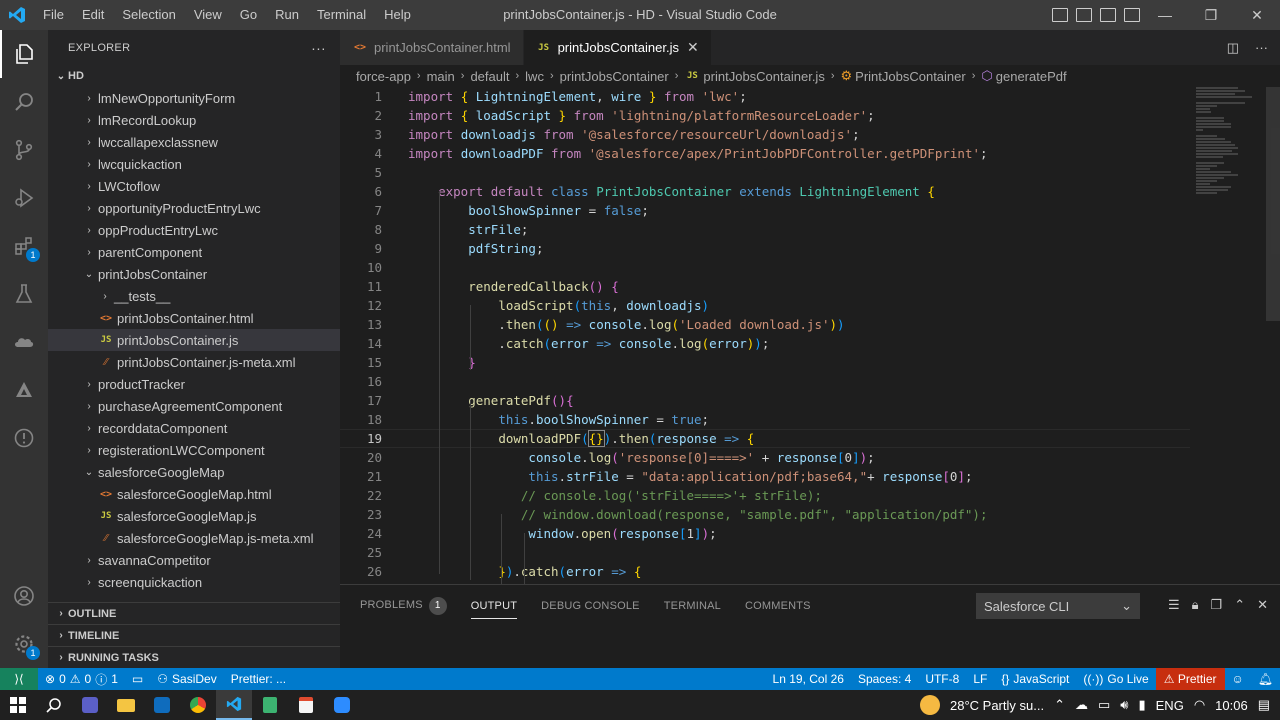  I want to click on extensions-icon: 1, so click(24, 246).